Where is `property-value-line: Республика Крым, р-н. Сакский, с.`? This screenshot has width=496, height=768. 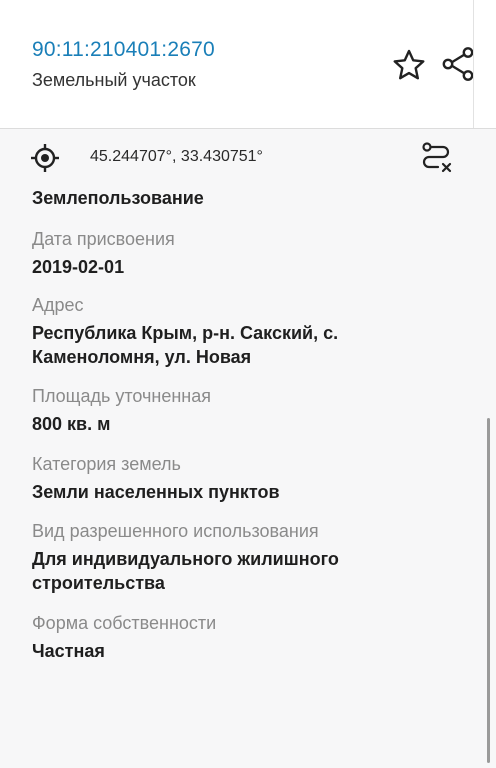
property-value-line: Республика Крым, р-н. Сакский, с. is located at coordinates (185, 333).